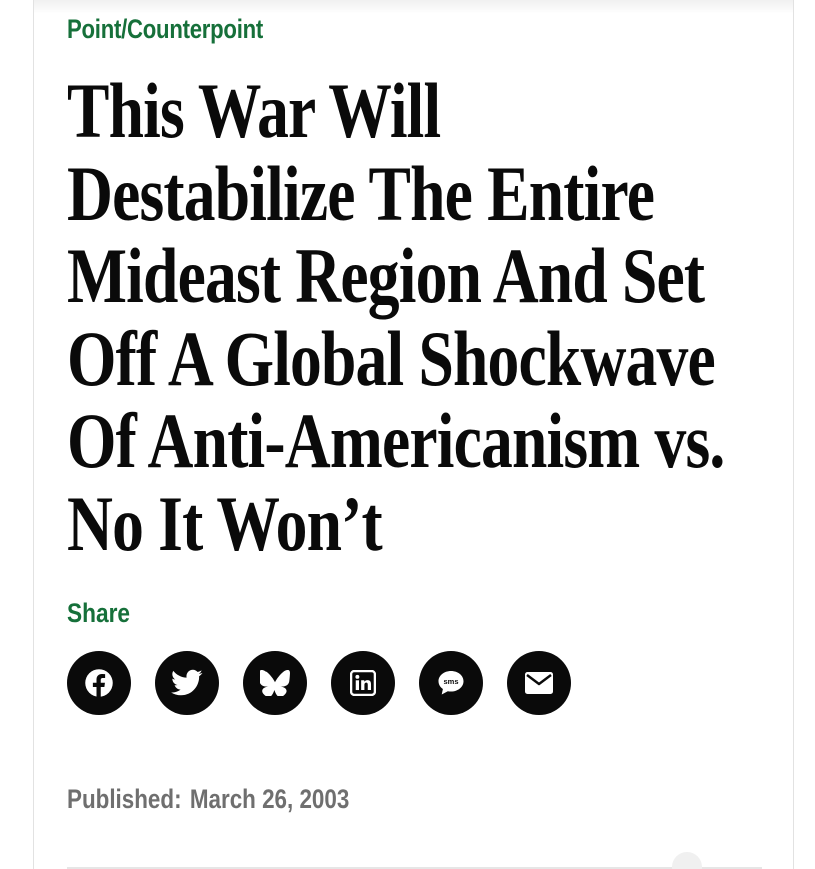 This screenshot has width=815, height=869. What do you see at coordinates (269, 799) in the screenshot?
I see `published-date: March 26, 2003` at bounding box center [269, 799].